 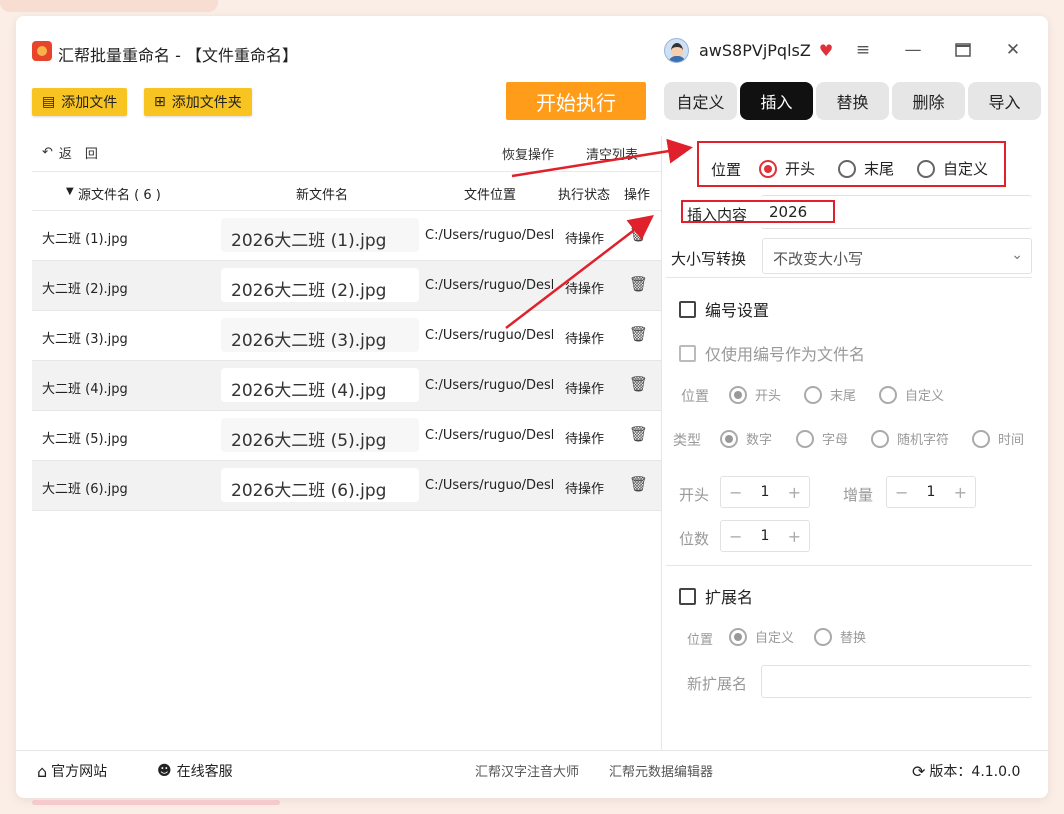 I want to click on header-location: 文件位置, so click(x=490, y=195).